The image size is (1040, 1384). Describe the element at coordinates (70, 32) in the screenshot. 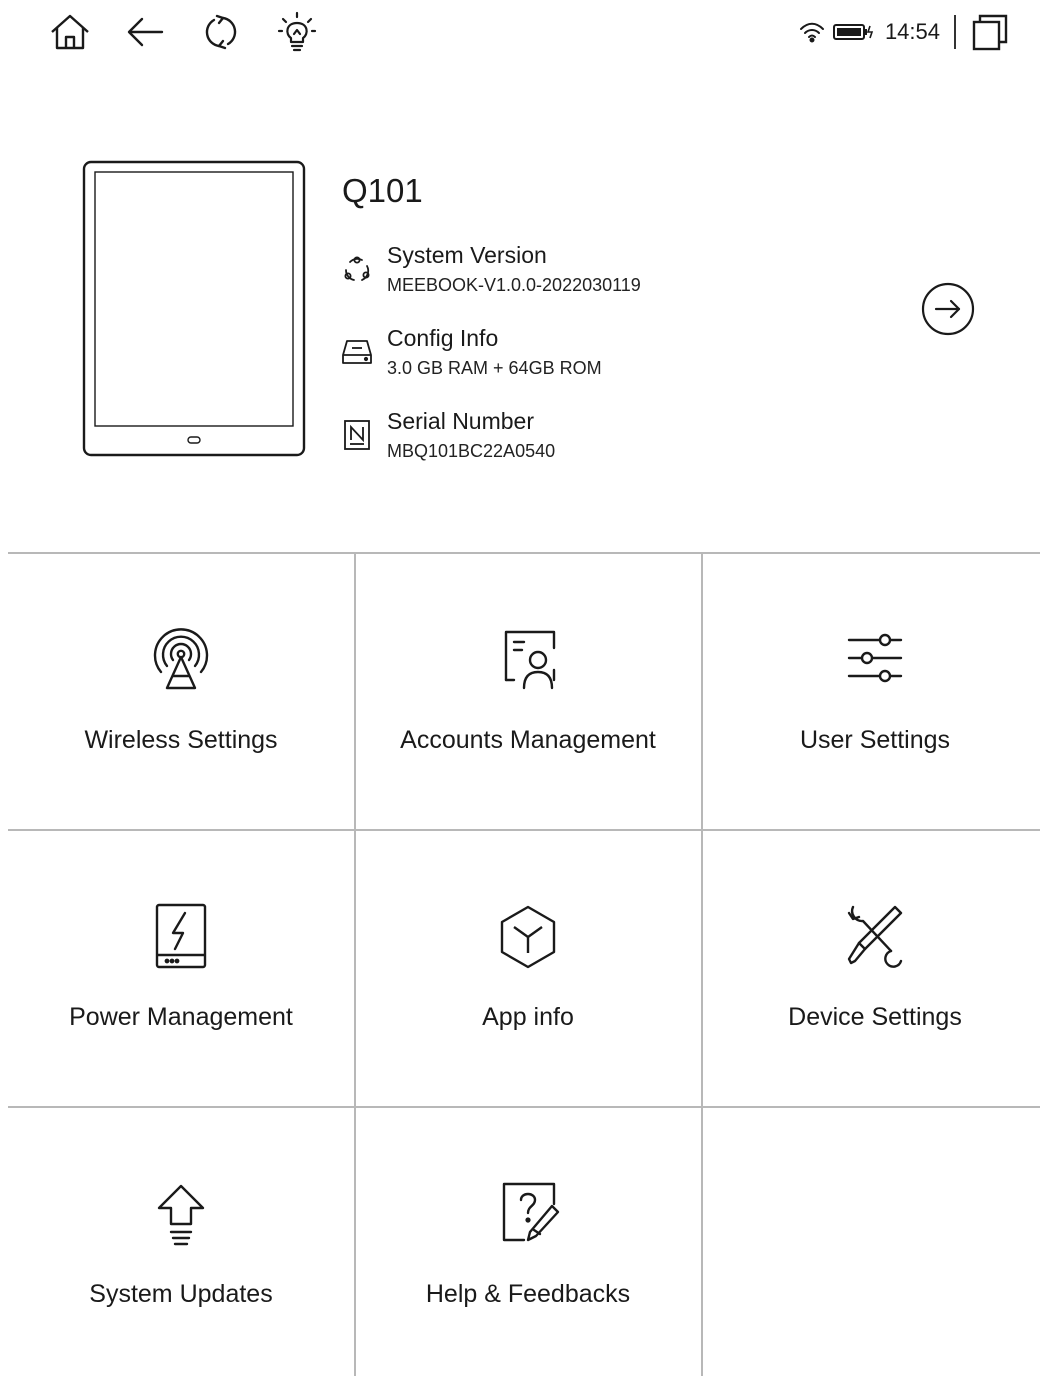

I see `home-icon` at that location.